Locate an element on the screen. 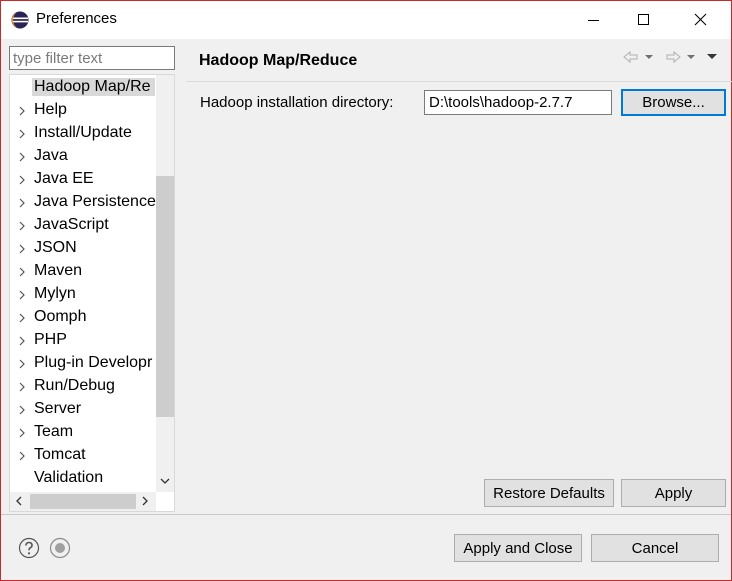 Image resolution: width=732 pixels, height=581 pixels. window-title: Preferences is located at coordinates (76, 18).